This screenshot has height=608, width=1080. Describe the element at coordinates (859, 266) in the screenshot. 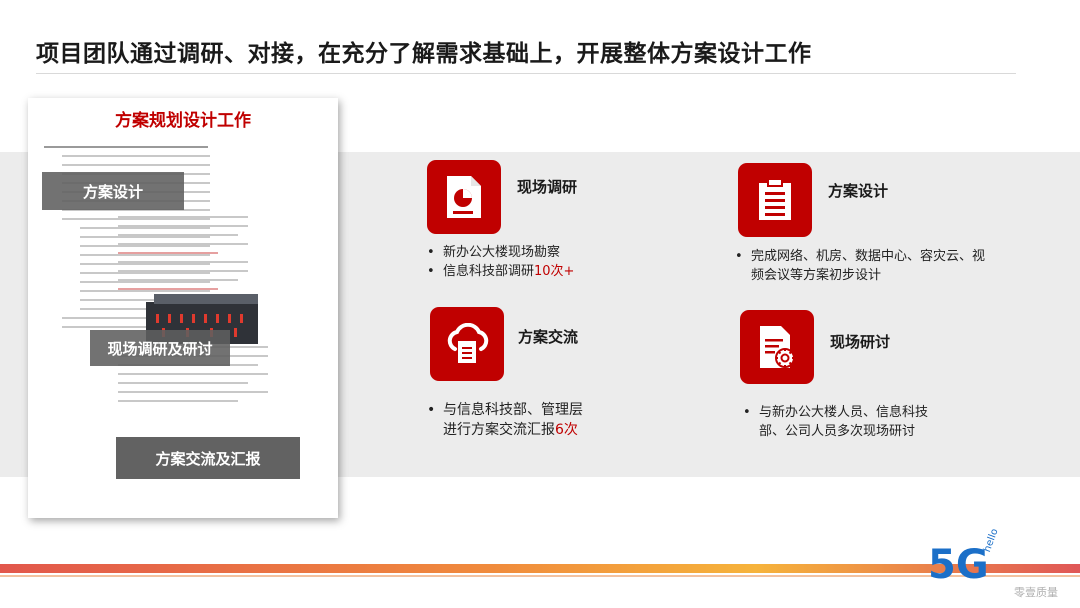

I see `design-bullets: • 完成网络、机房、数据中心、容灾云、视 频会议等方案初步设计` at that location.